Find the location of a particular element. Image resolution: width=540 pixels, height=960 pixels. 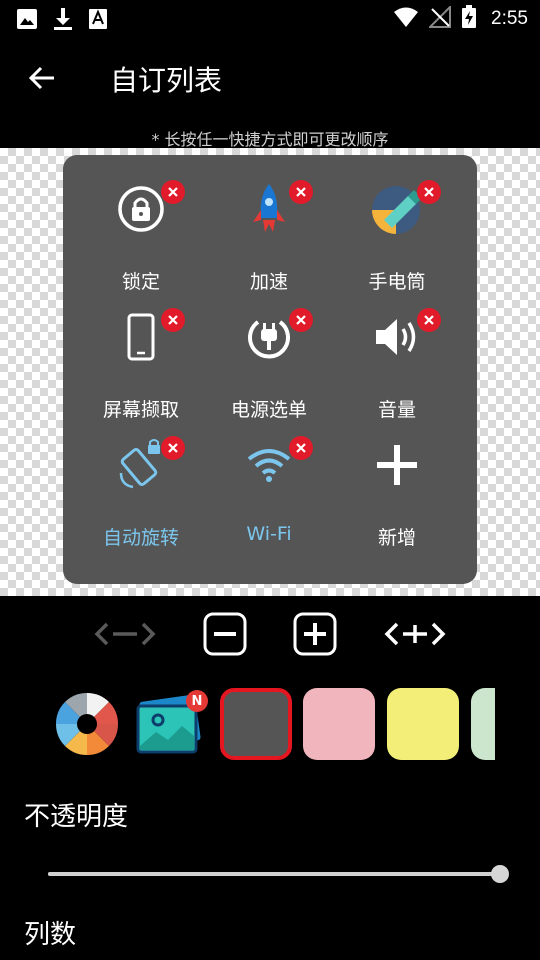

shrink-width-button is located at coordinates (125, 634).